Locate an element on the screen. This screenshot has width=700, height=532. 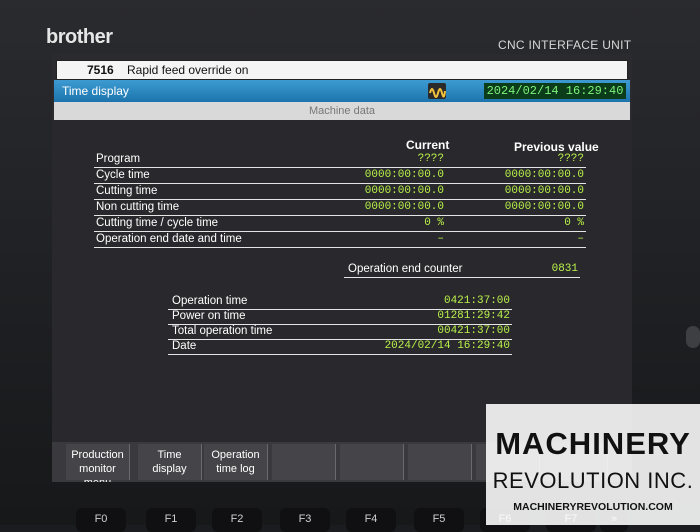
totals-row: Date 2024/02/14 16:29:40 is located at coordinates (340, 347).